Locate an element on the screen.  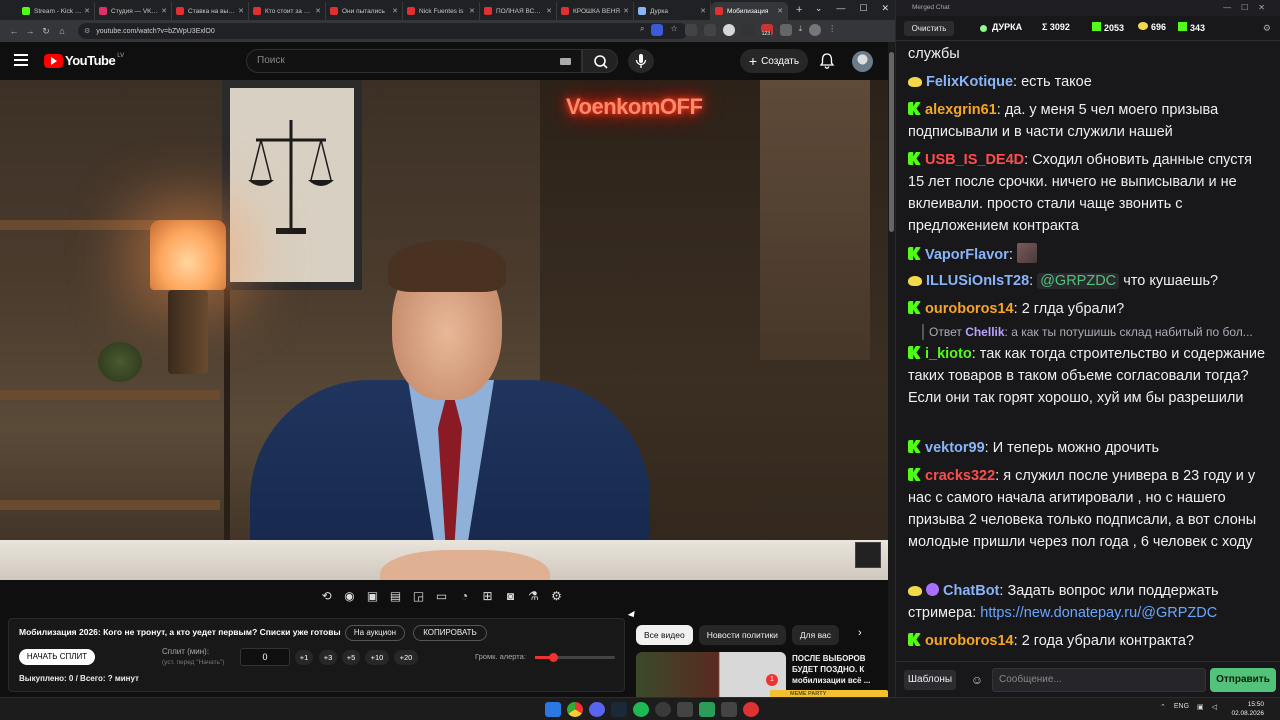
steam-icon is located at coordinates (619, 709).